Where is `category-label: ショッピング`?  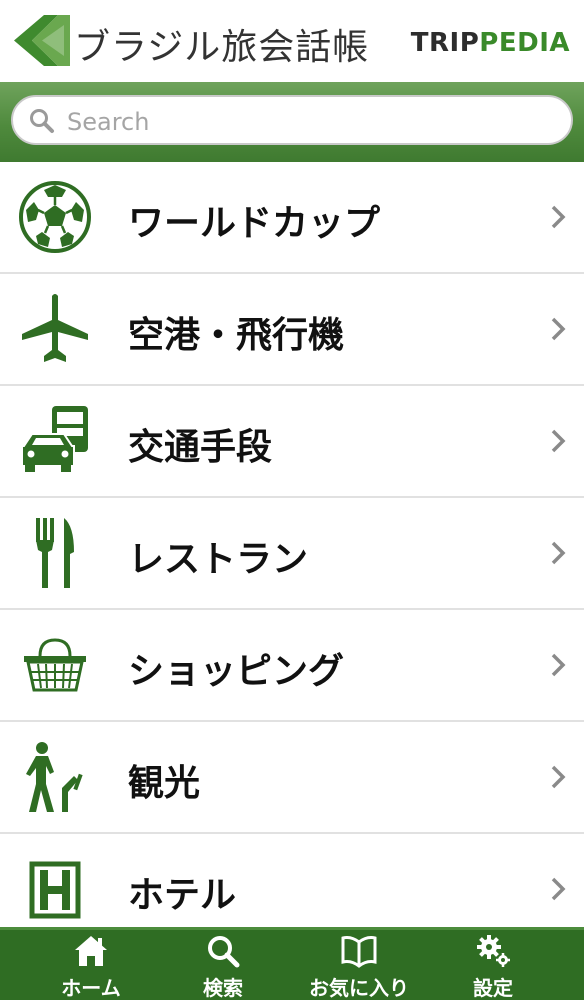
category-label: ショッピング is located at coordinates (236, 671).